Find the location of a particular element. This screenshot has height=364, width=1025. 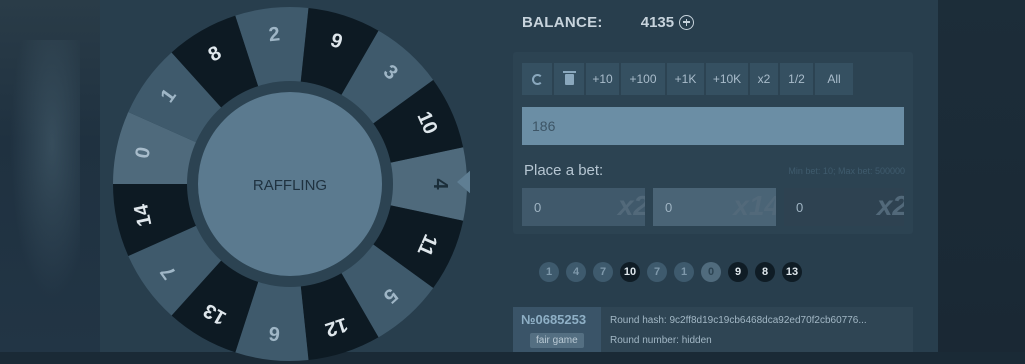

bet-amount-input: 186 is located at coordinates (713, 126).